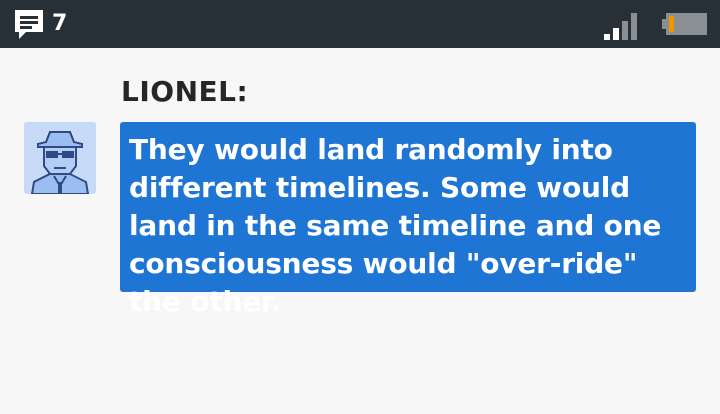 The image size is (720, 414). I want to click on speaker-avatar, so click(60, 158).